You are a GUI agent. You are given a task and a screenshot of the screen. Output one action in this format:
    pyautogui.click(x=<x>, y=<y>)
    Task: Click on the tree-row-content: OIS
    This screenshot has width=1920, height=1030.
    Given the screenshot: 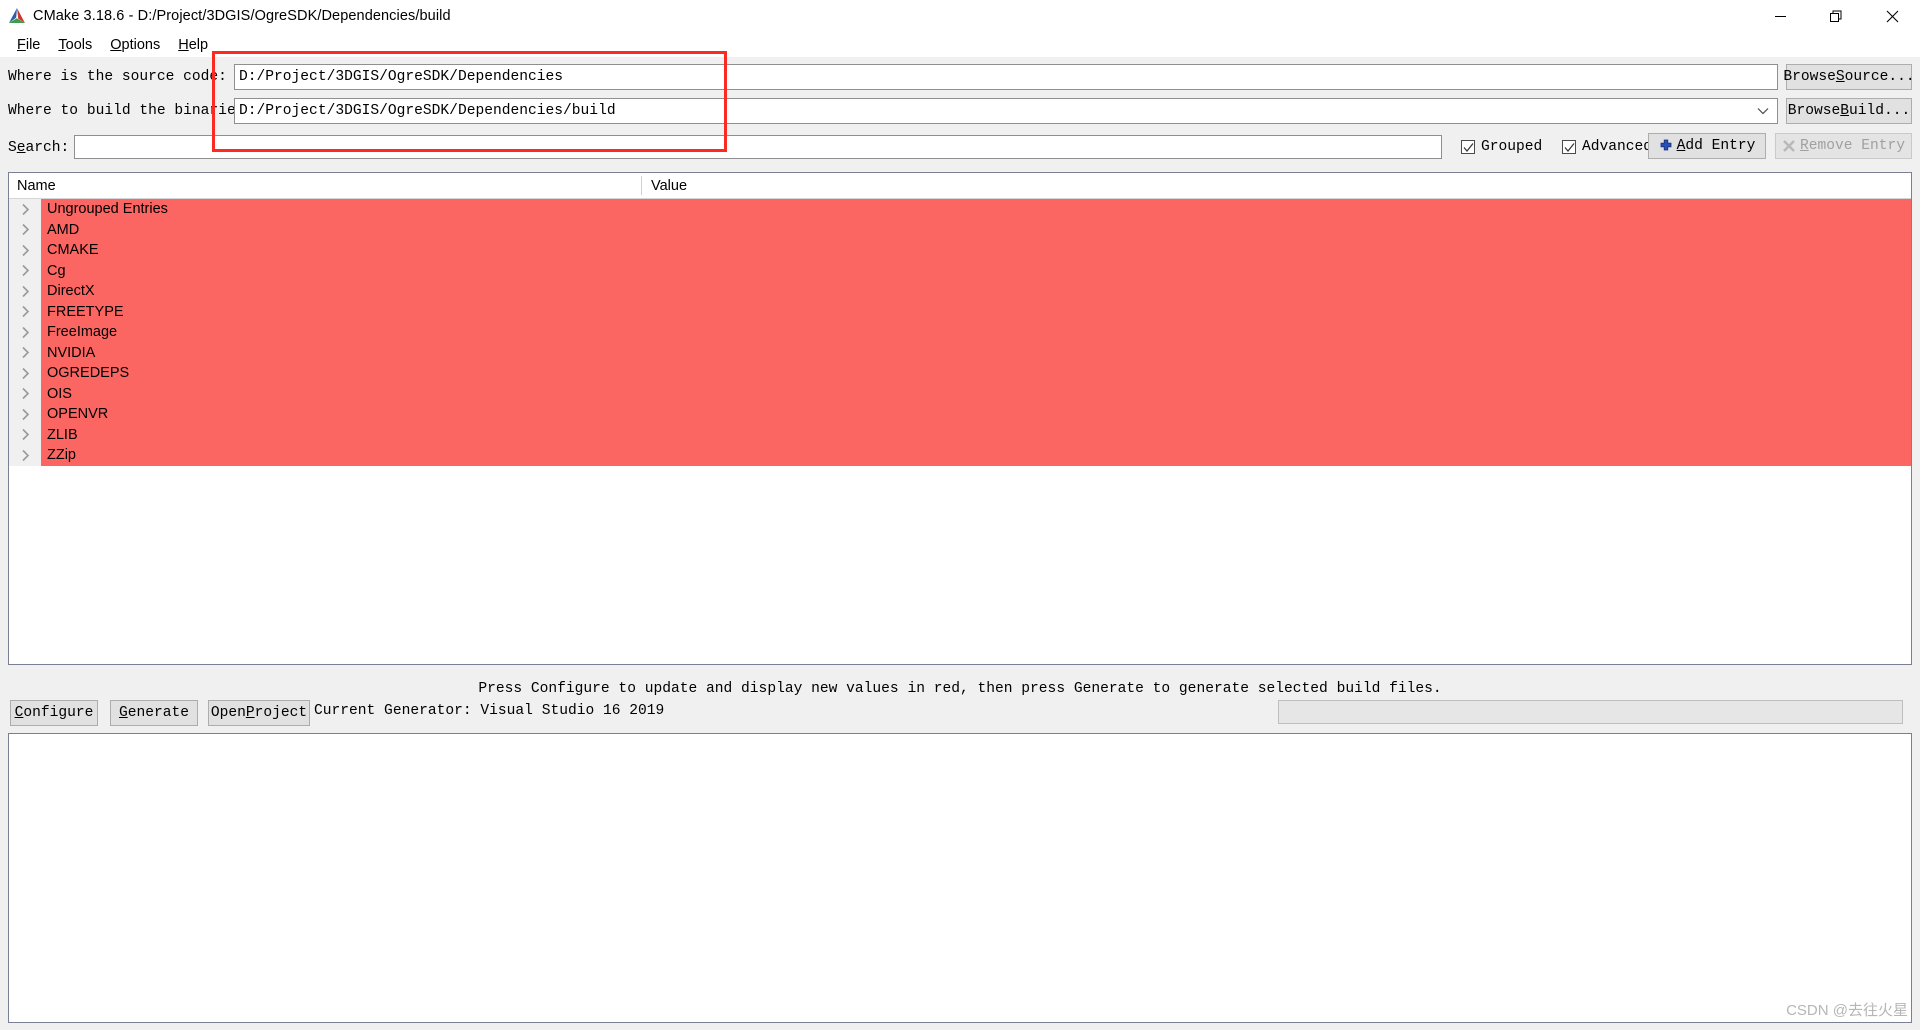 What is the action you would take?
    pyautogui.click(x=976, y=393)
    